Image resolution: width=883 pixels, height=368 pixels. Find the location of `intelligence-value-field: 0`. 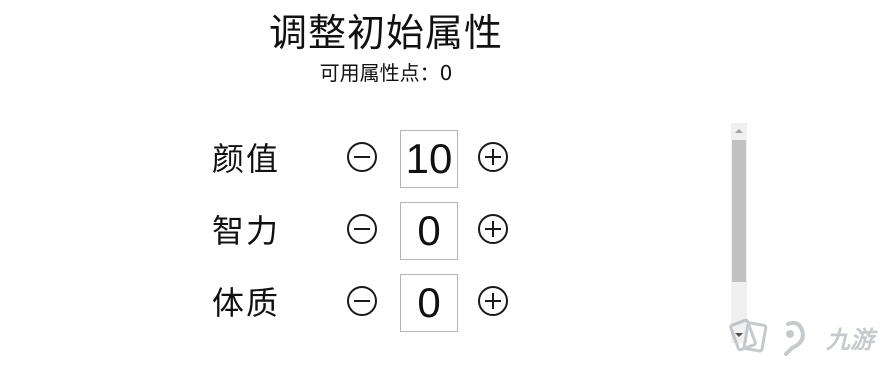

intelligence-value-field: 0 is located at coordinates (429, 231).